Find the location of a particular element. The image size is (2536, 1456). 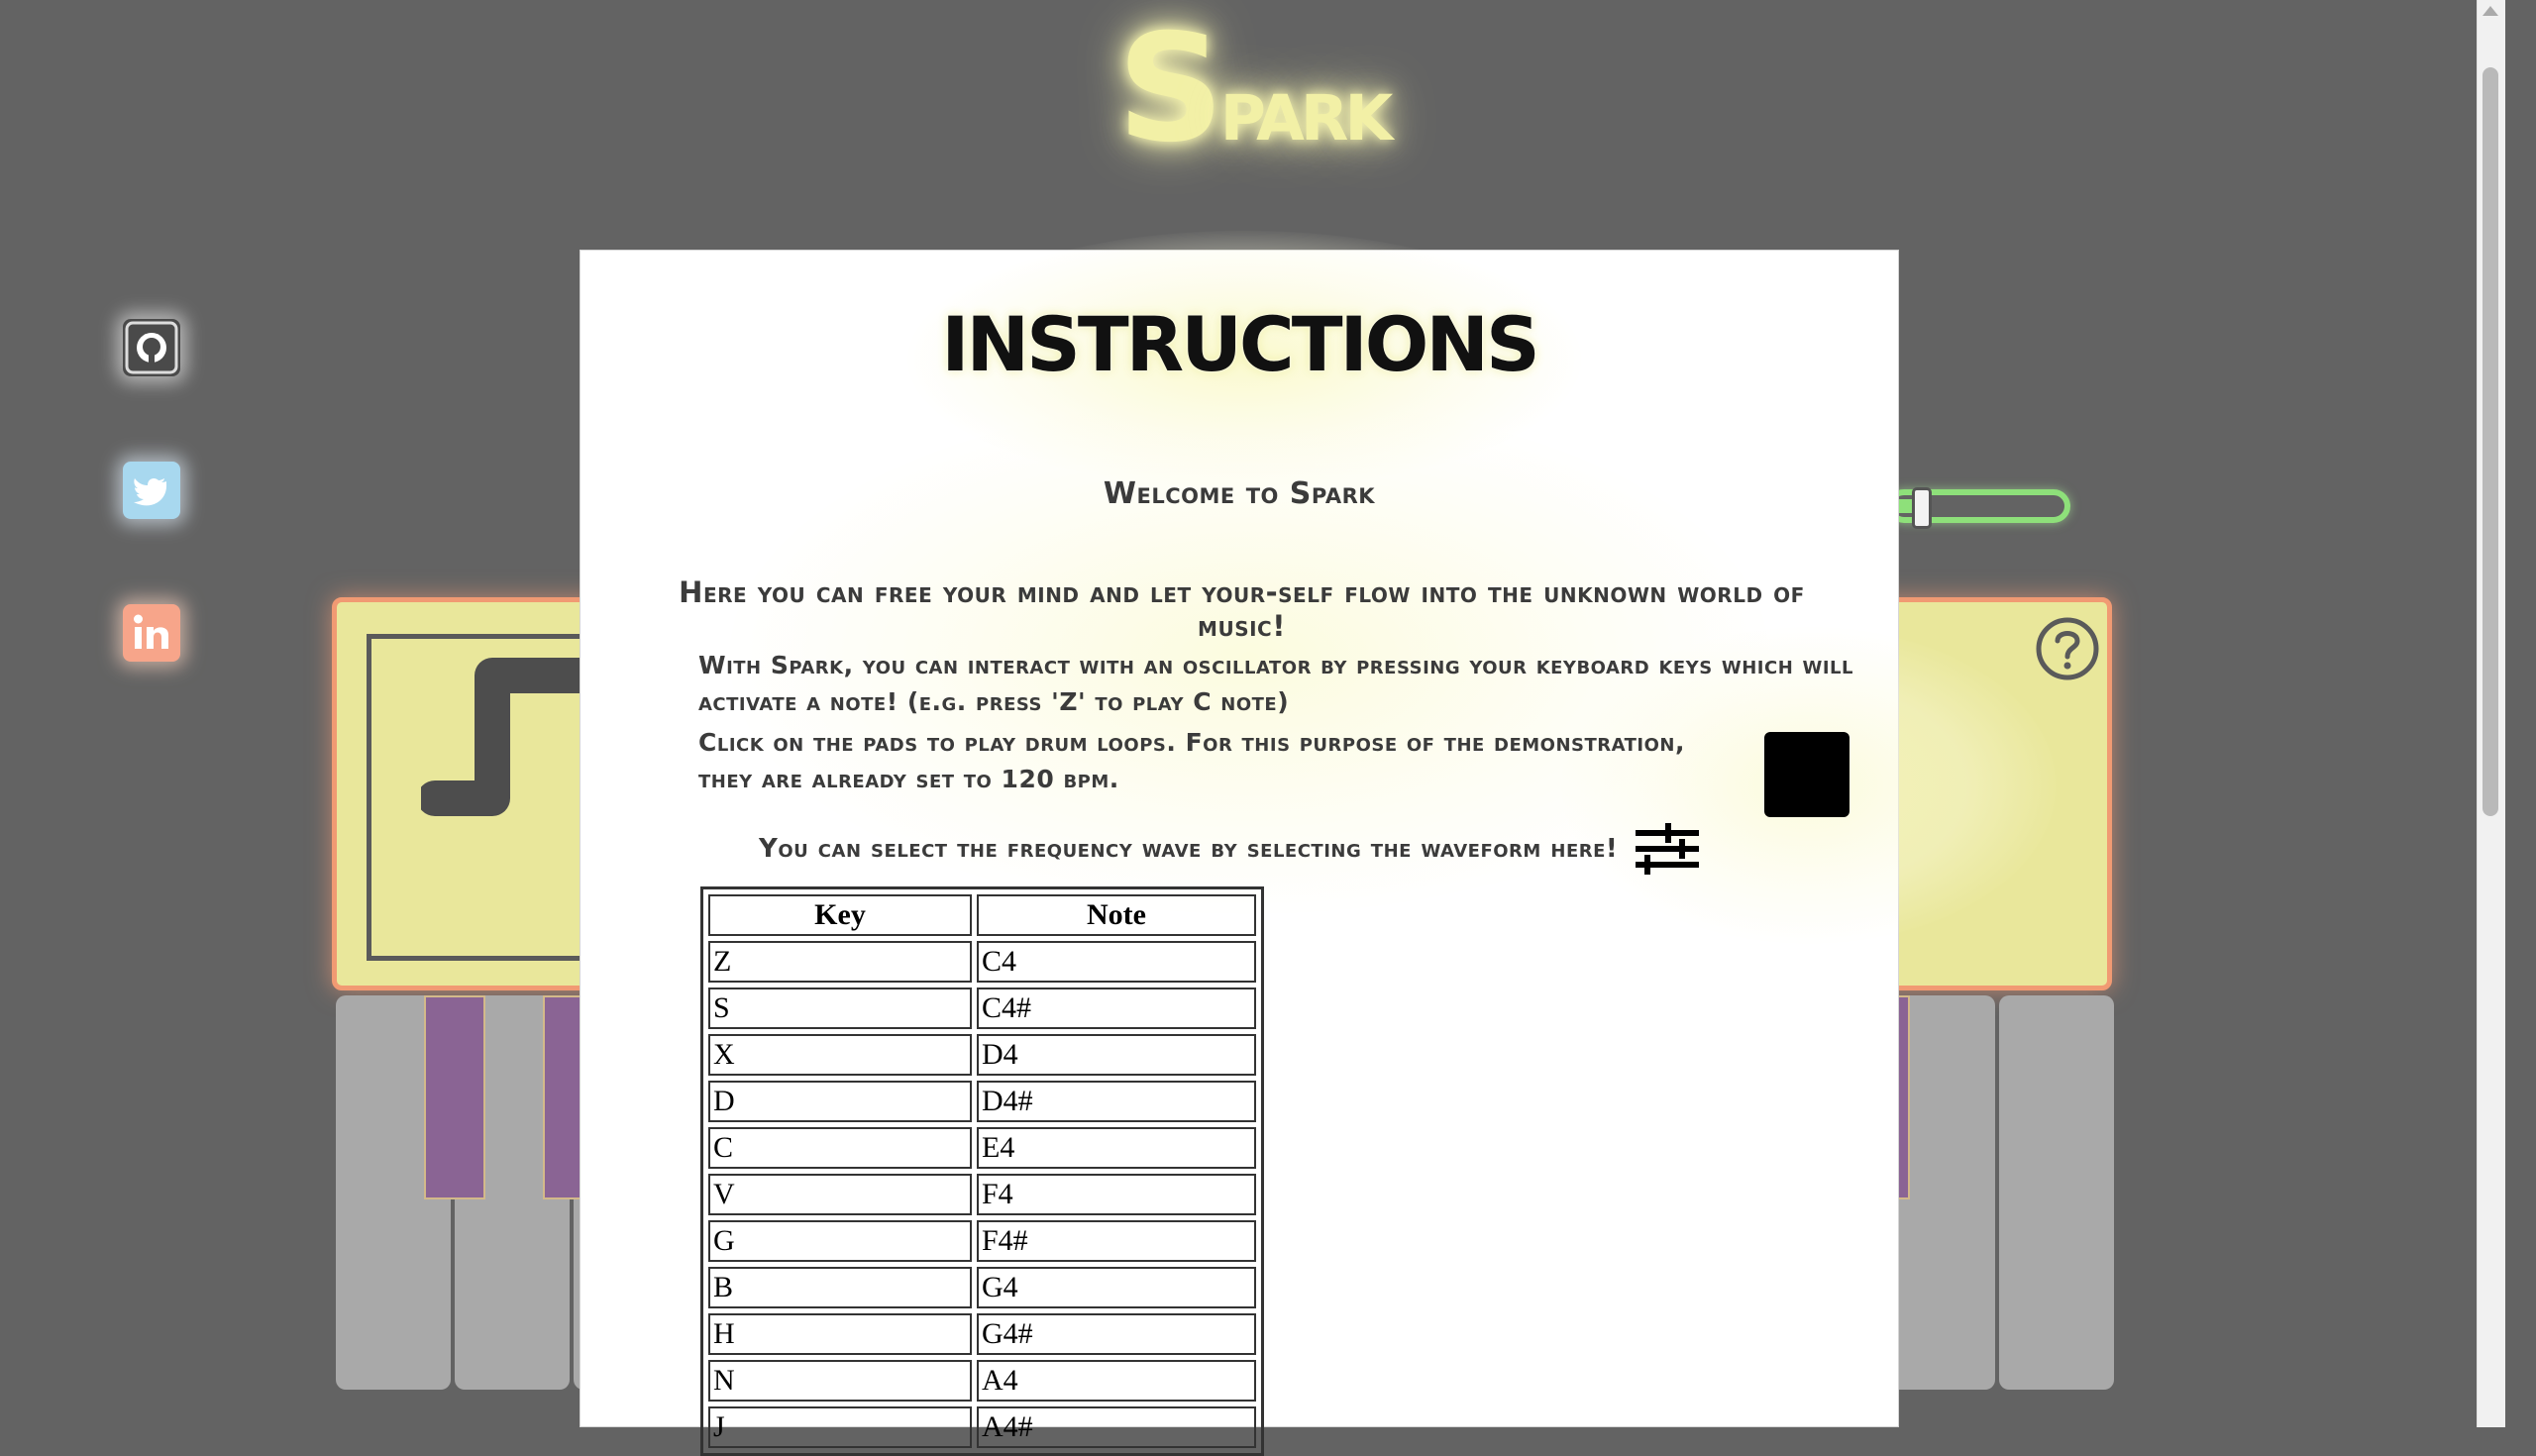

sliders-icon is located at coordinates (1667, 849).